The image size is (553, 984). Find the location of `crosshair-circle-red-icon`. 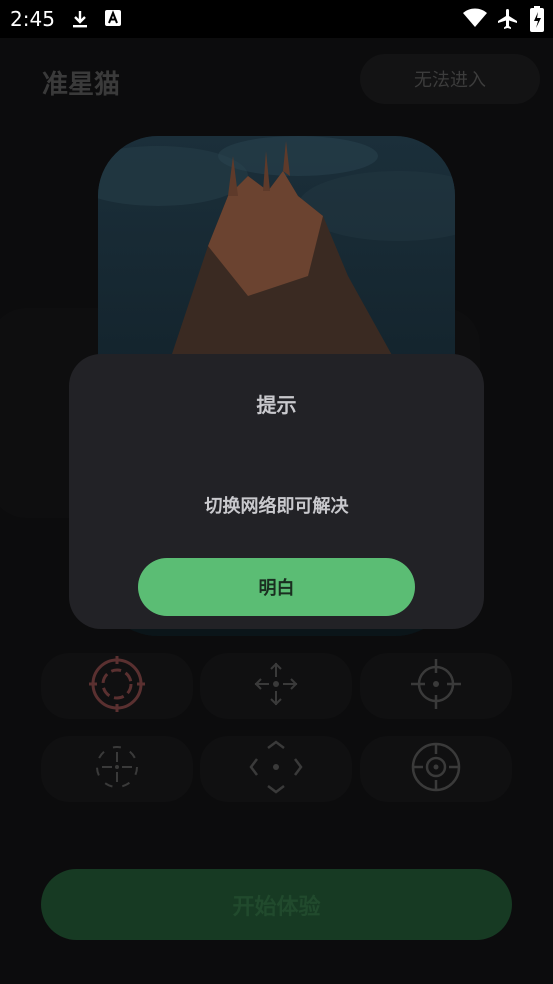

crosshair-circle-red-icon is located at coordinates (117, 686).